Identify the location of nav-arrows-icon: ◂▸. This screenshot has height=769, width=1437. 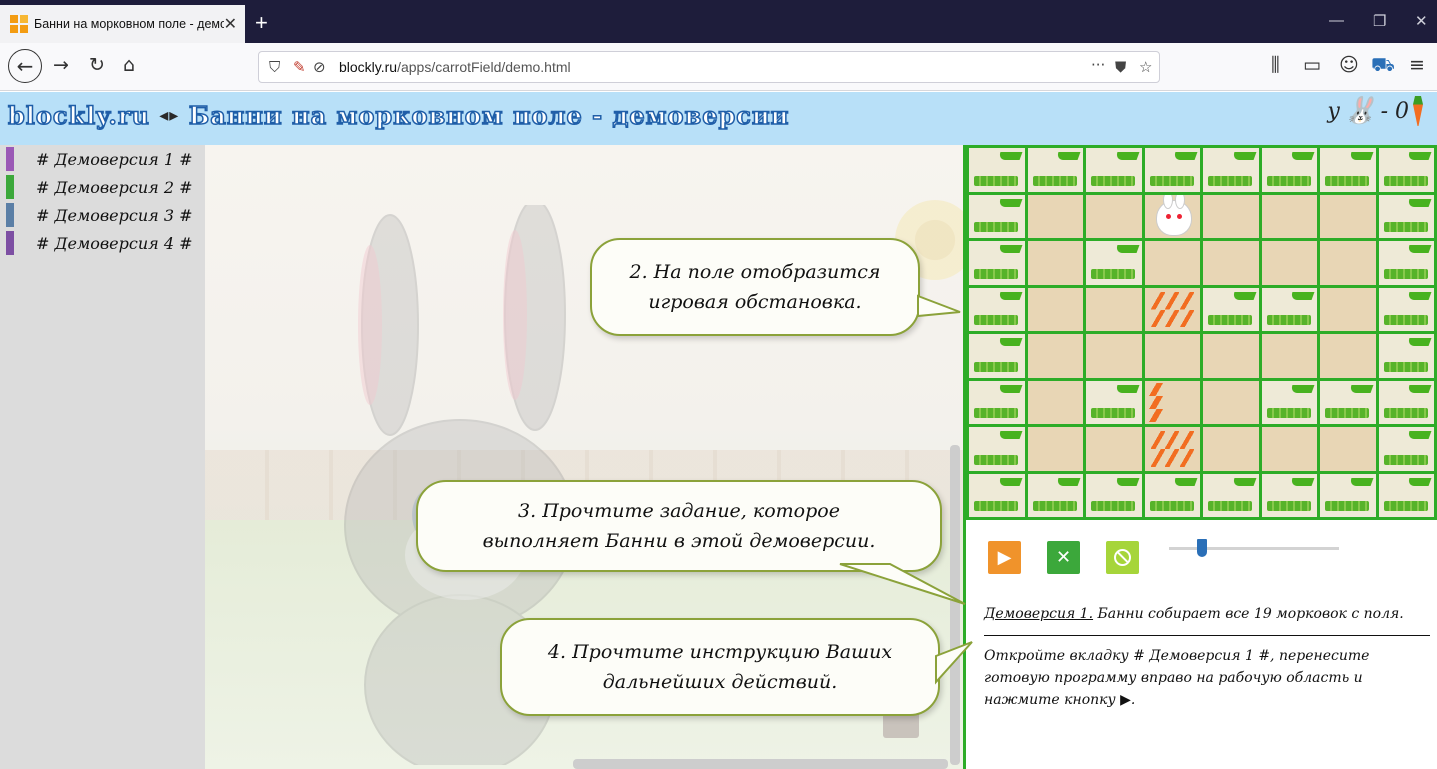
(169, 115).